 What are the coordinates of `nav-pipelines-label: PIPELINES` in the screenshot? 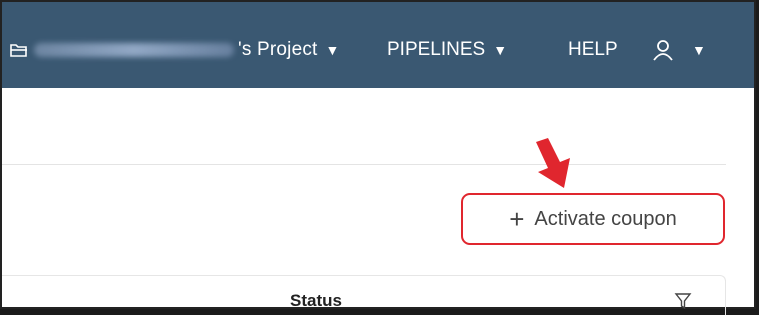 It's located at (436, 49).